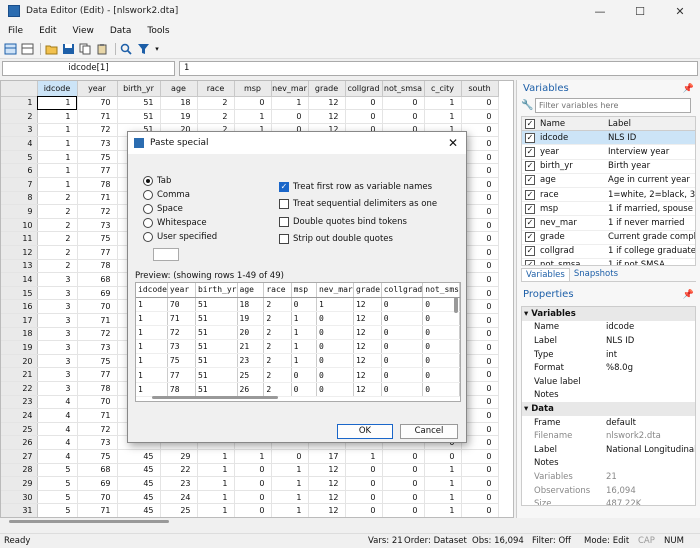 Image resolution: width=700 pixels, height=548 pixels. I want to click on data-cell: 78, so click(97, 266).